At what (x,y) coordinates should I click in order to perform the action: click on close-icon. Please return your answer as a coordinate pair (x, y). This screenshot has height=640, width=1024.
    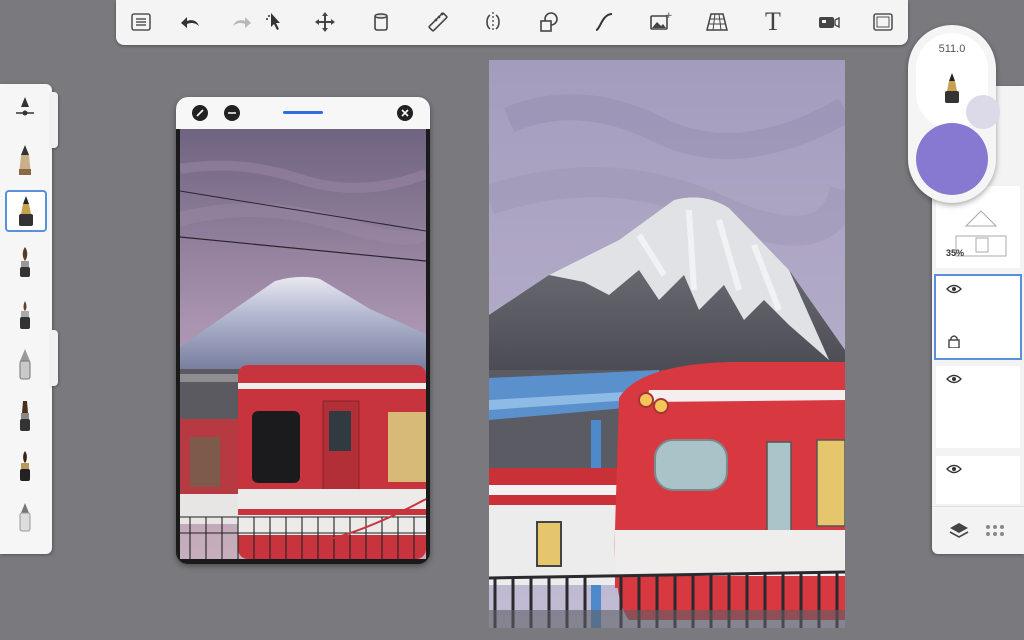
    Looking at the image, I should click on (405, 113).